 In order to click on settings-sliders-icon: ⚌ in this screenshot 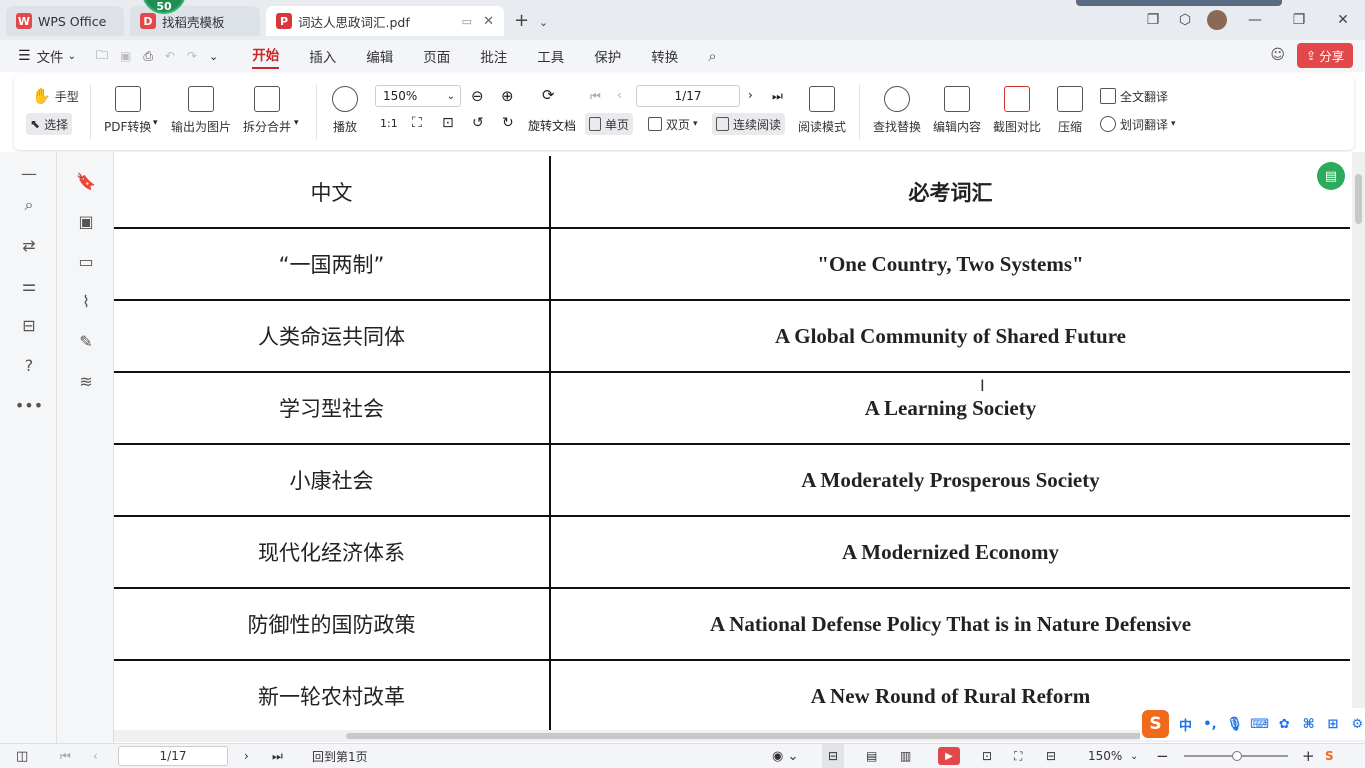, I will do `click(29, 285)`.